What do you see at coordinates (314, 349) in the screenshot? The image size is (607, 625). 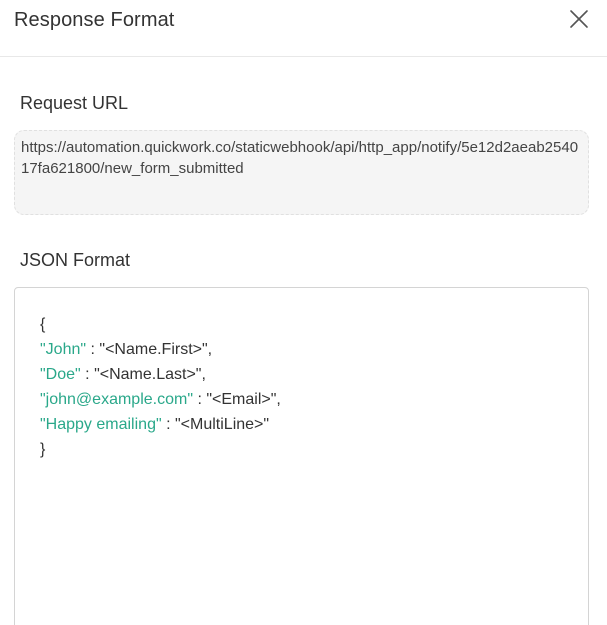 I see `json-entry: "John" : "<Name.First>",` at bounding box center [314, 349].